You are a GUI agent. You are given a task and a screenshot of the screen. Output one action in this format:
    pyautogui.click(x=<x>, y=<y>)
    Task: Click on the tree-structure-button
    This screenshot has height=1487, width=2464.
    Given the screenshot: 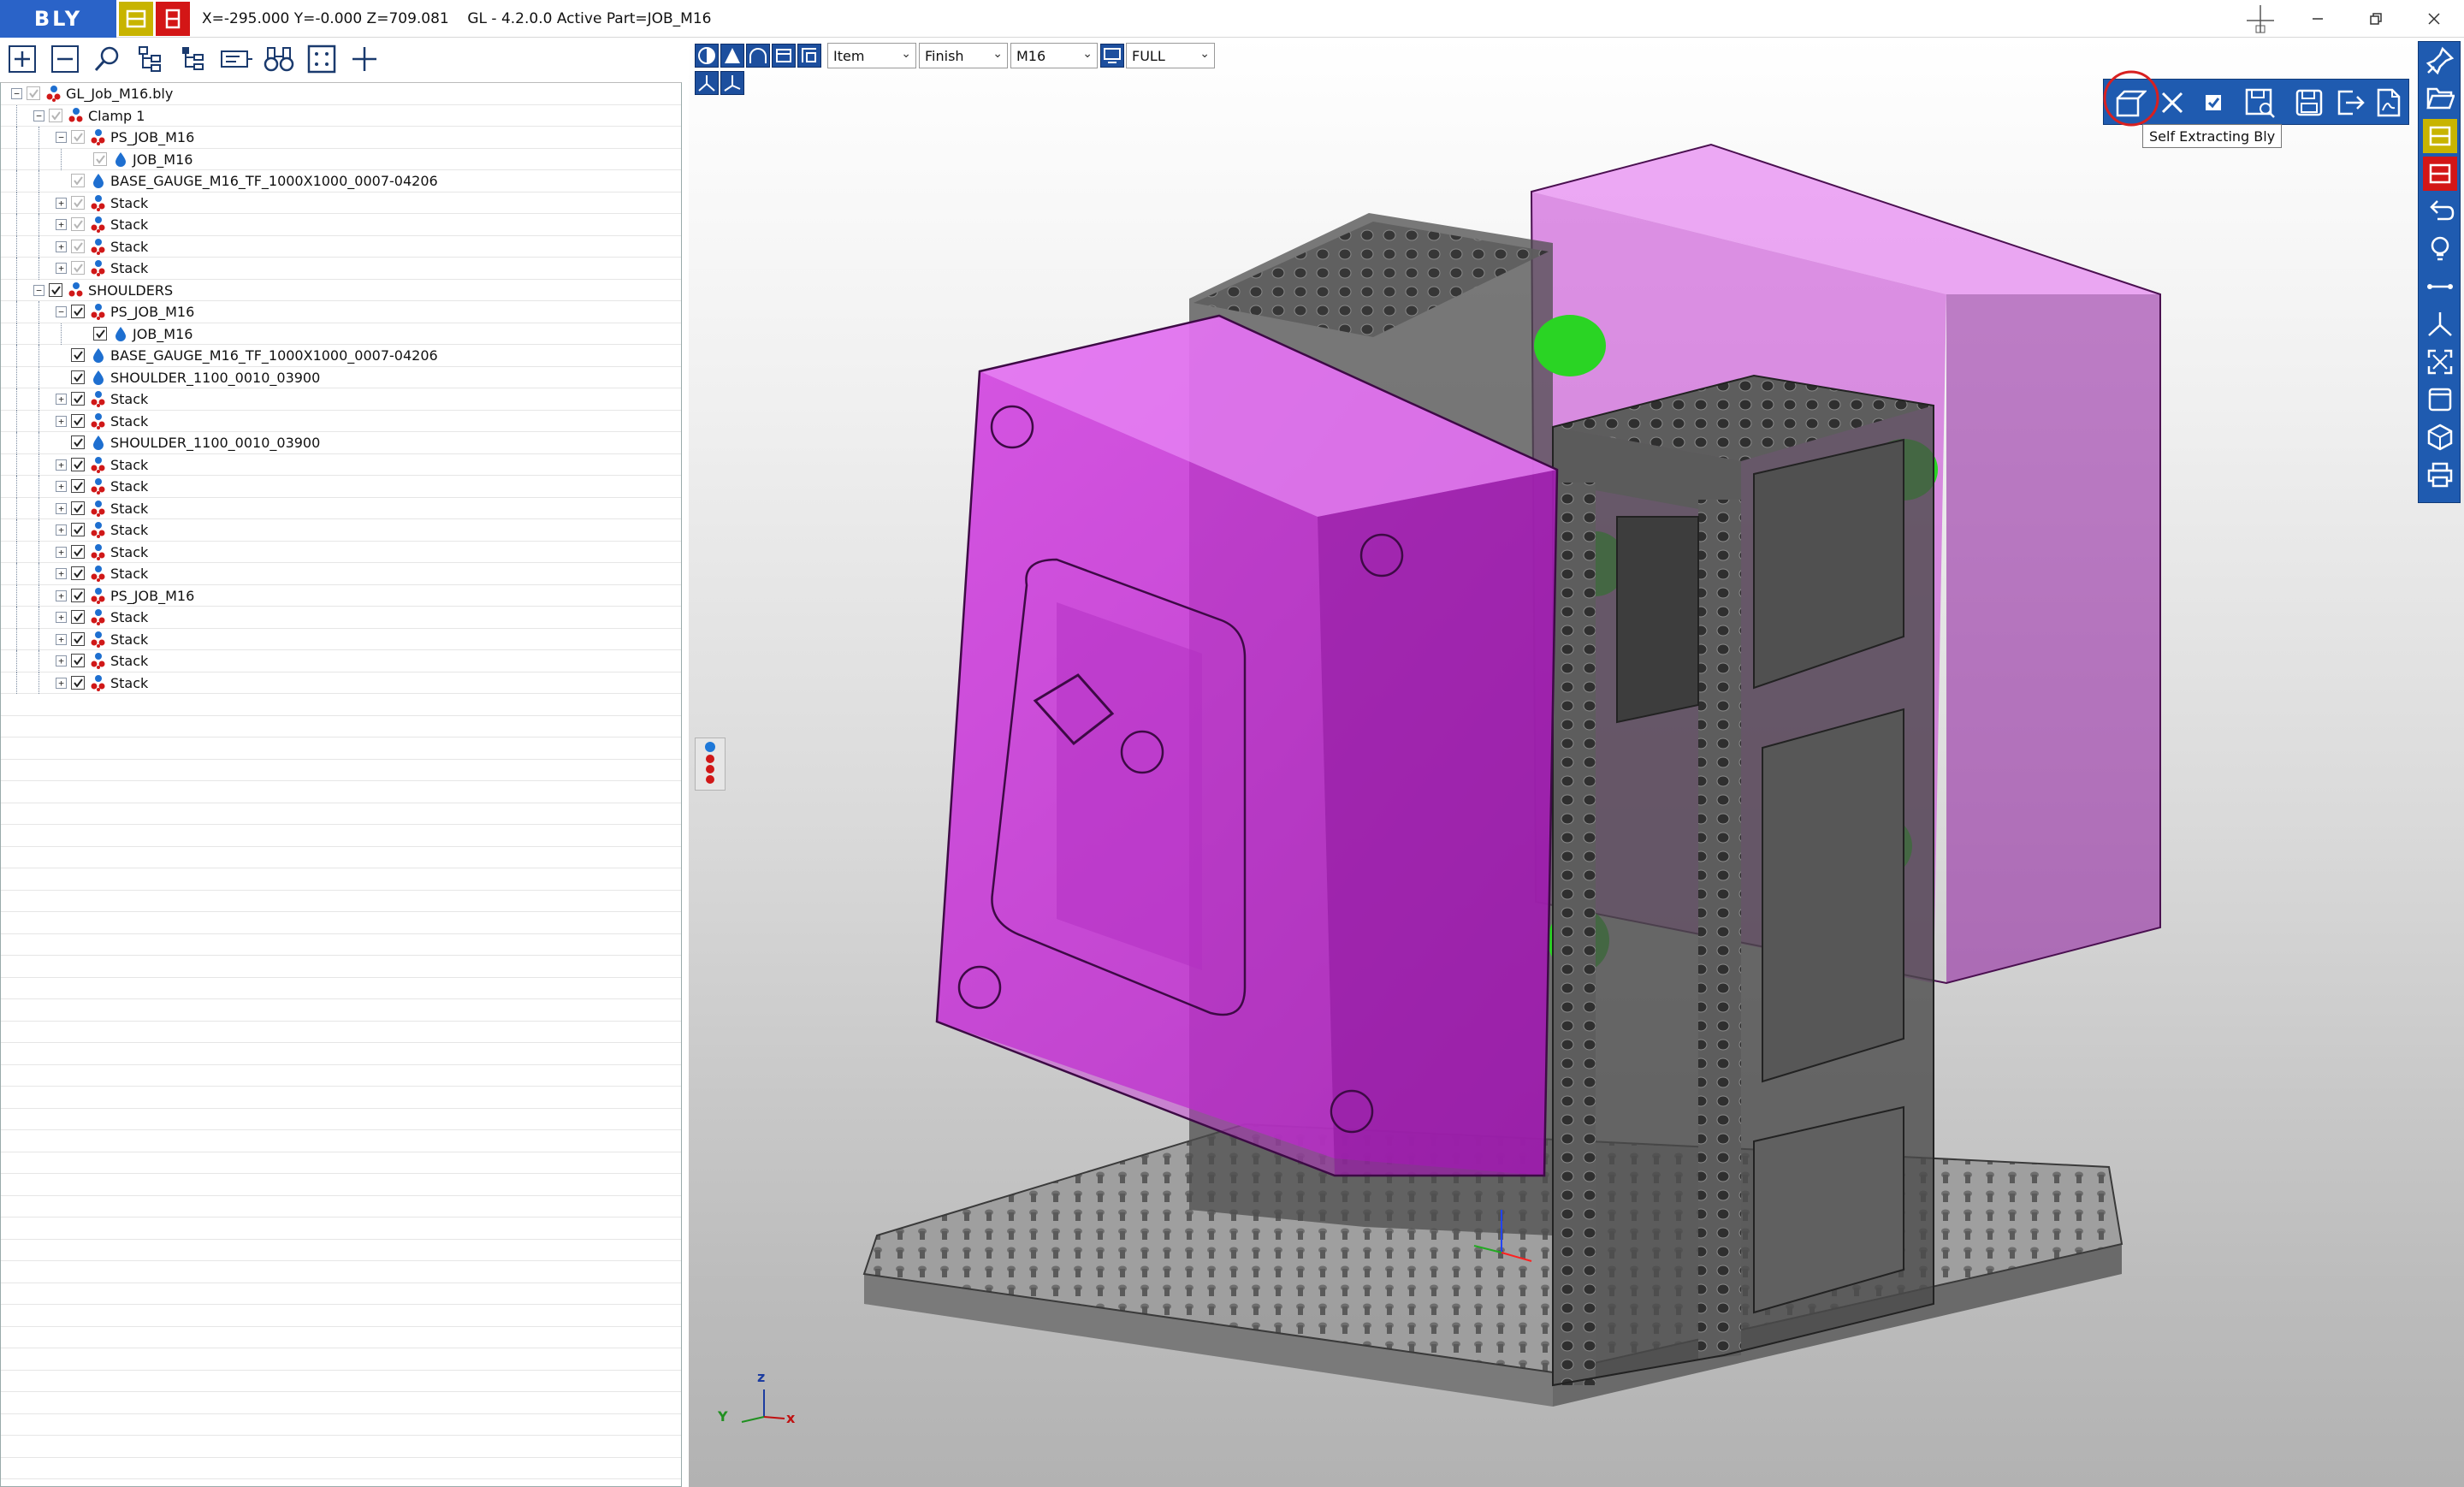 What is the action you would take?
    pyautogui.click(x=150, y=59)
    